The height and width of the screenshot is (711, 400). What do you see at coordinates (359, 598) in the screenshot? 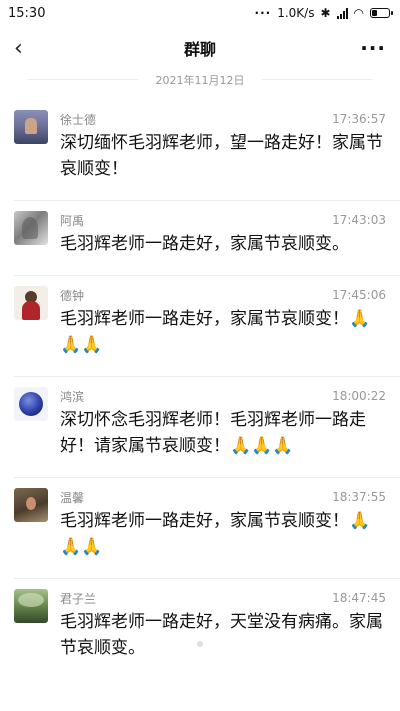
I see `message-time: 18:47:45` at bounding box center [359, 598].